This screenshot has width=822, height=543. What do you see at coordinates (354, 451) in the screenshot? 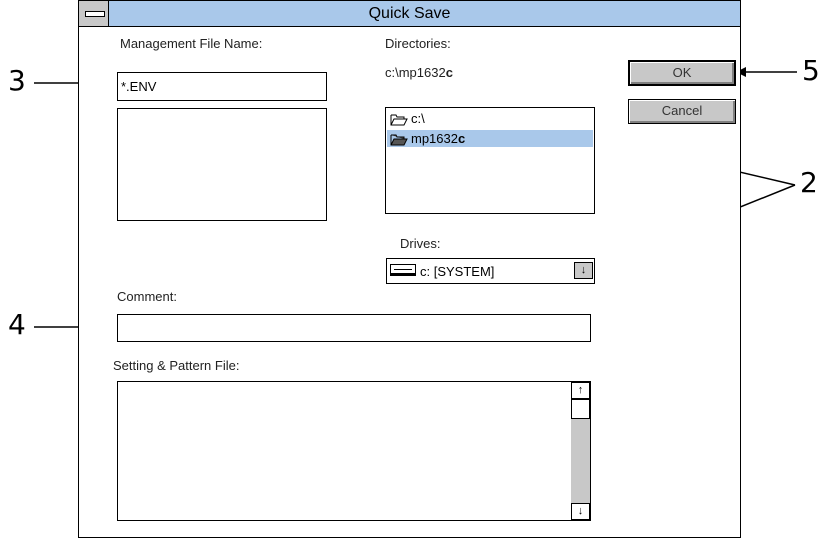
I see `setting-pattern-list: ↑ ↓` at bounding box center [354, 451].